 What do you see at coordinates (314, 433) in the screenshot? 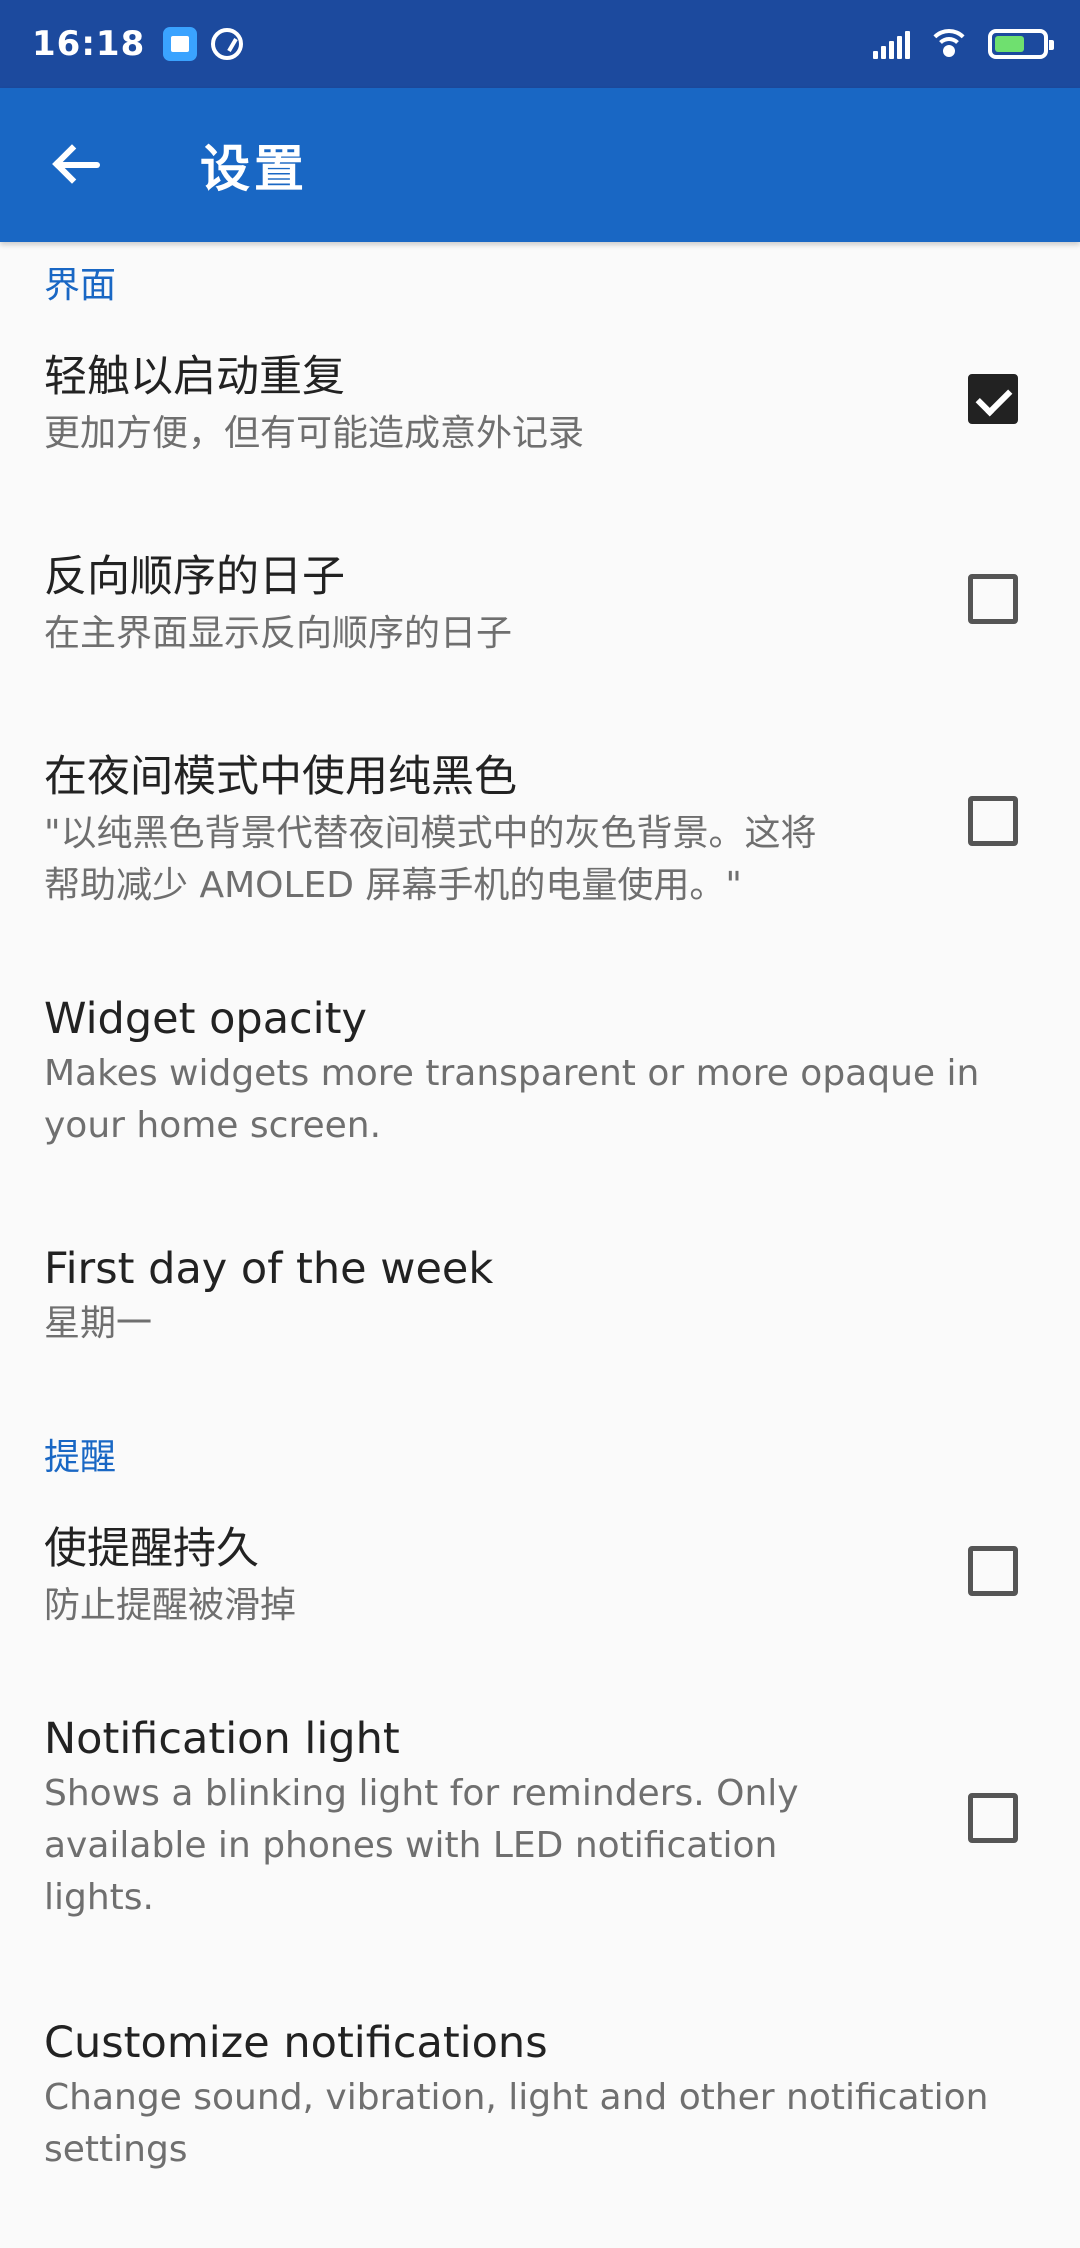
I see `pref-summary: 更加方便，但有可能造成意外记录` at bounding box center [314, 433].